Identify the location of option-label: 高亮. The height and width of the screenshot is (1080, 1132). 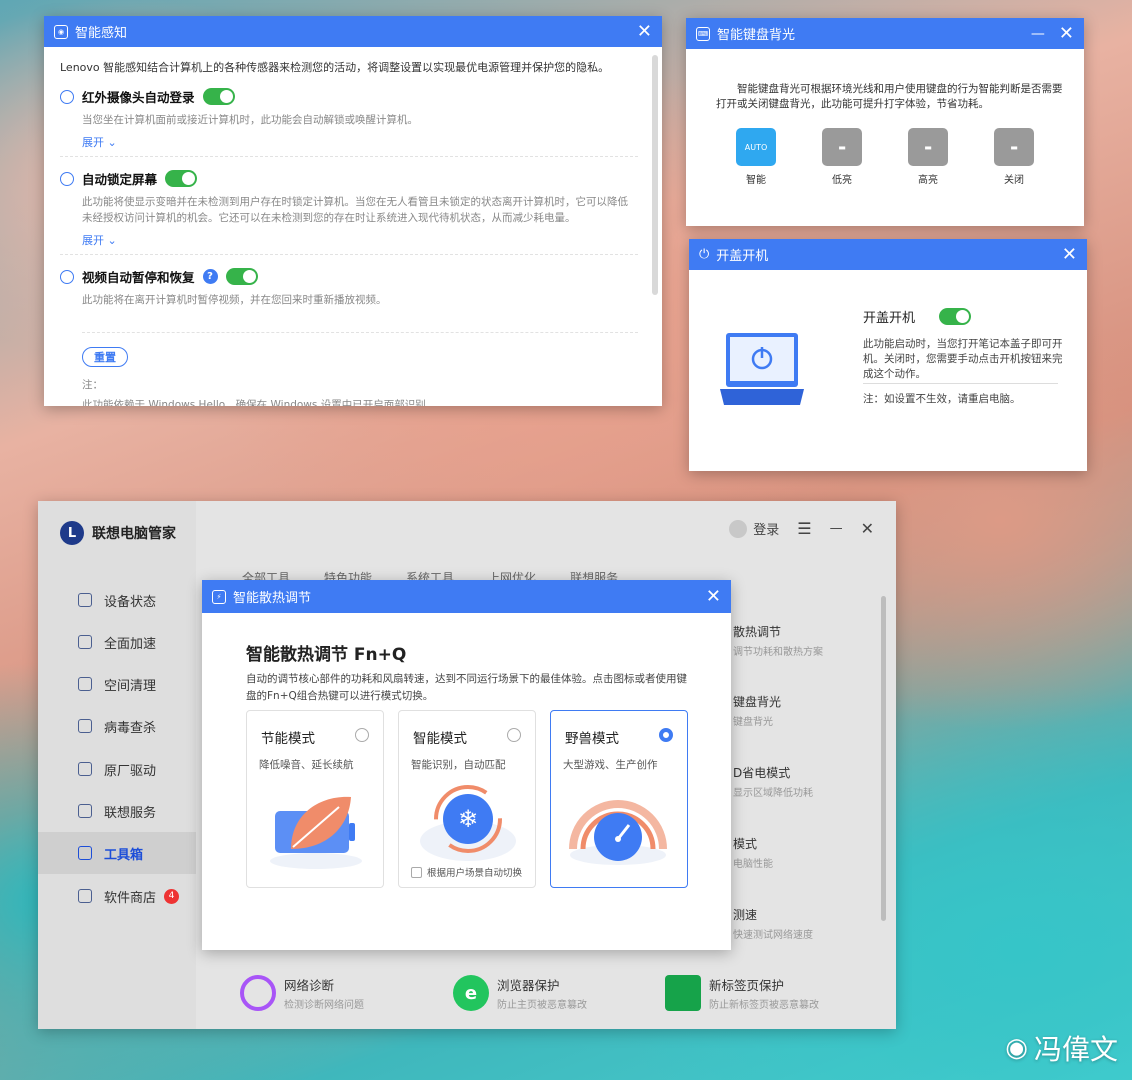
(928, 180).